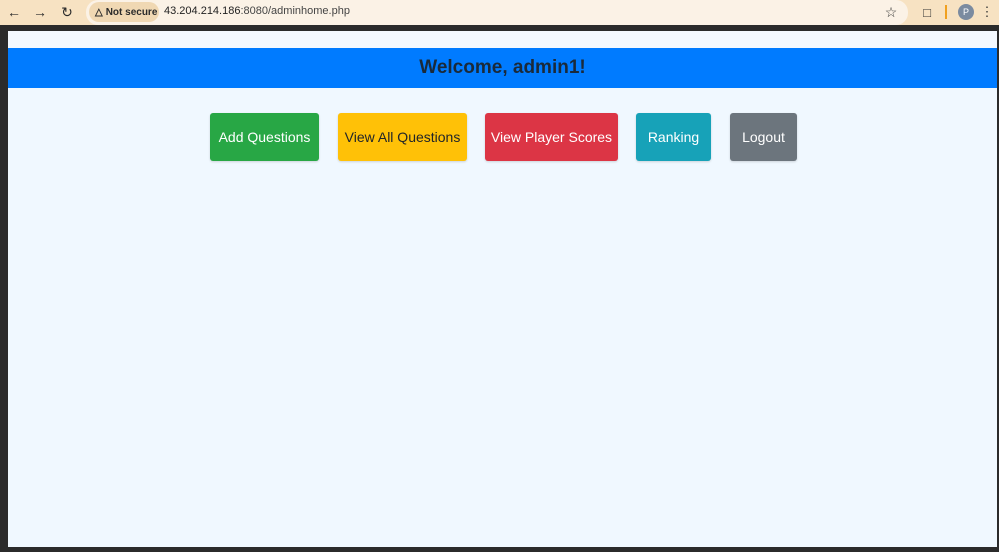 The height and width of the screenshot is (552, 999). Describe the element at coordinates (131, 12) in the screenshot. I see `security-label: Not secure` at that location.